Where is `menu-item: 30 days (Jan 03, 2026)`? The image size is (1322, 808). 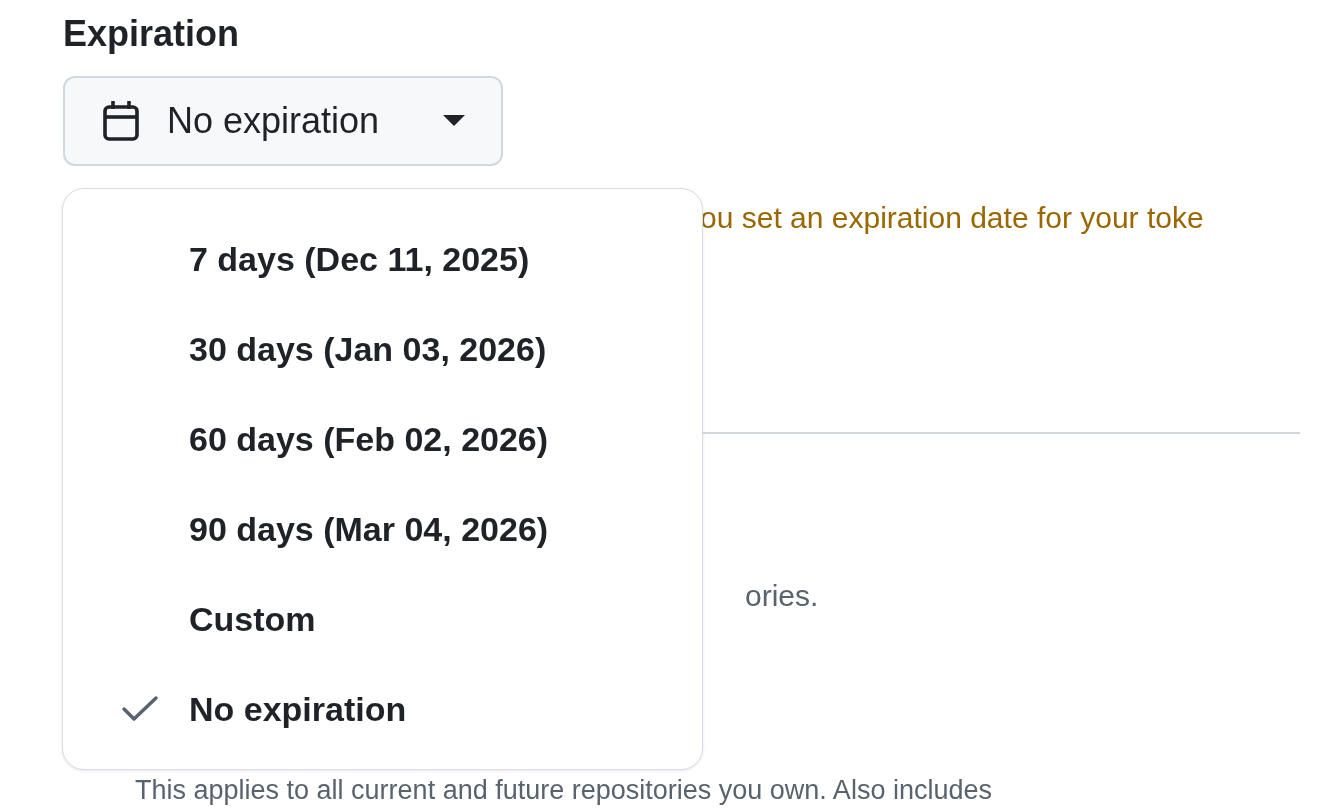
menu-item: 30 days (Jan 03, 2026) is located at coordinates (382, 349).